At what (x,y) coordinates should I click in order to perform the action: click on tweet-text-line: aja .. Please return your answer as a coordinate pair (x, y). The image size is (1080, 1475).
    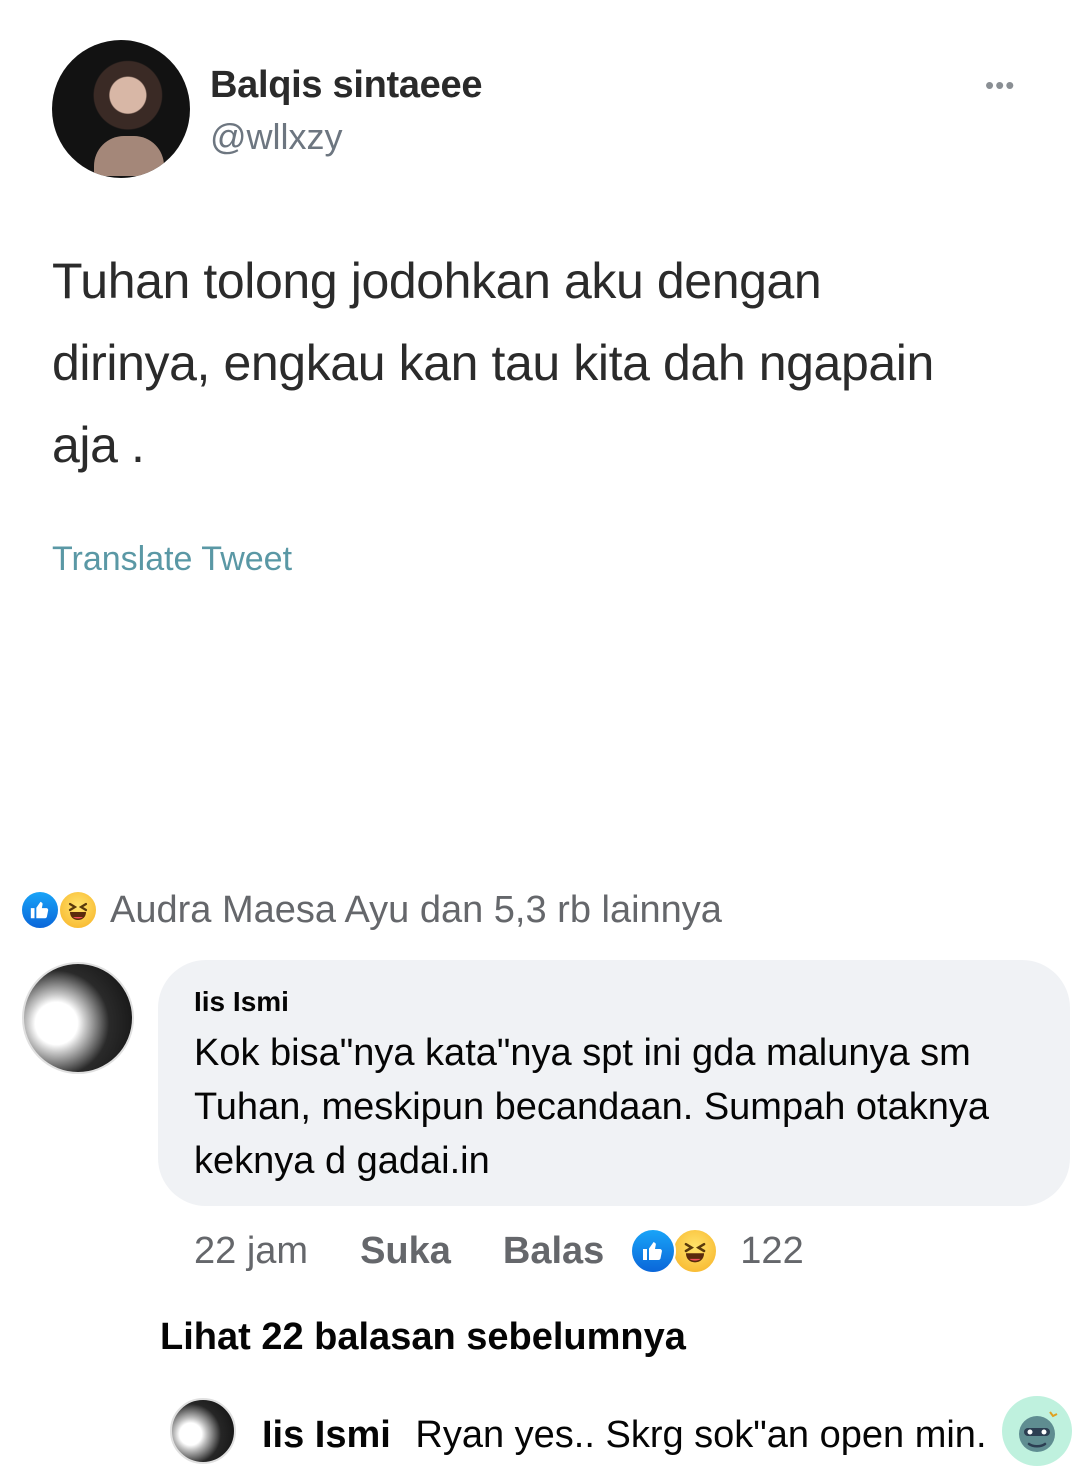
    Looking at the image, I should click on (98, 445).